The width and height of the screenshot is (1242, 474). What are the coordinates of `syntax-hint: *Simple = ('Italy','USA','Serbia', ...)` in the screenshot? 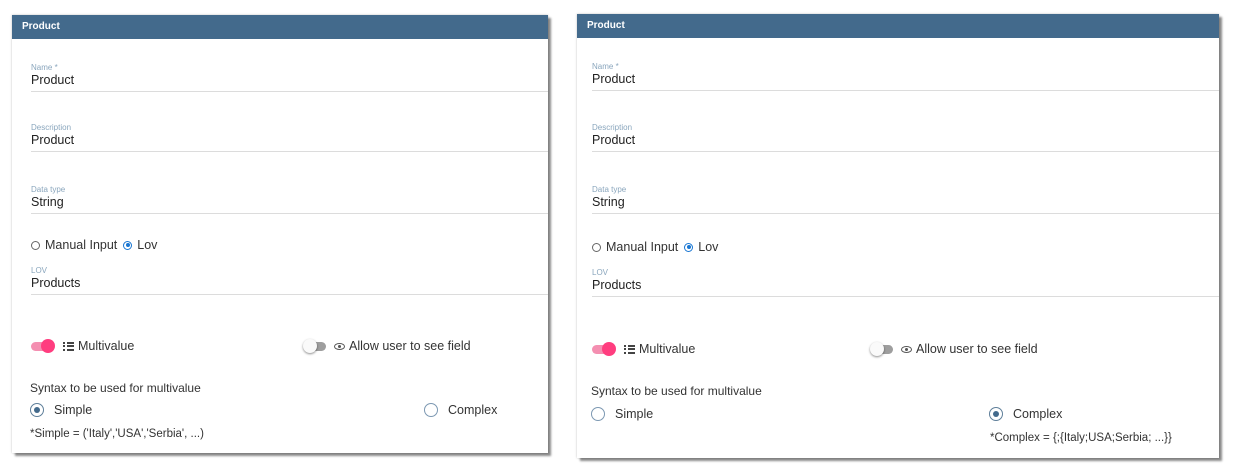 It's located at (117, 434).